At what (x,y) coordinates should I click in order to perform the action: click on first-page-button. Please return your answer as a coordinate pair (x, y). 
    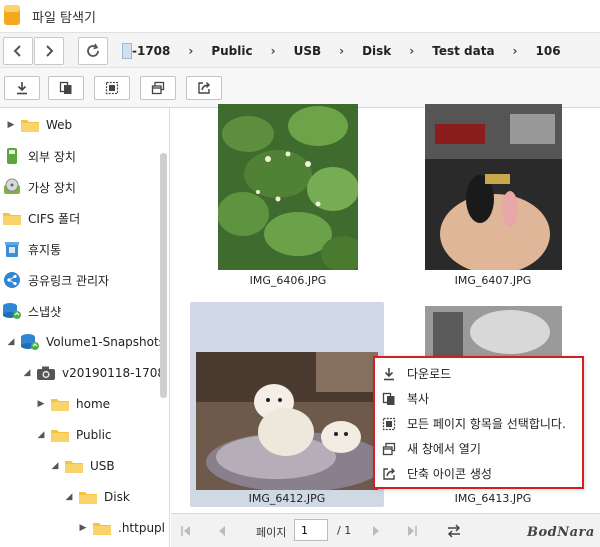
    Looking at the image, I should click on (186, 531).